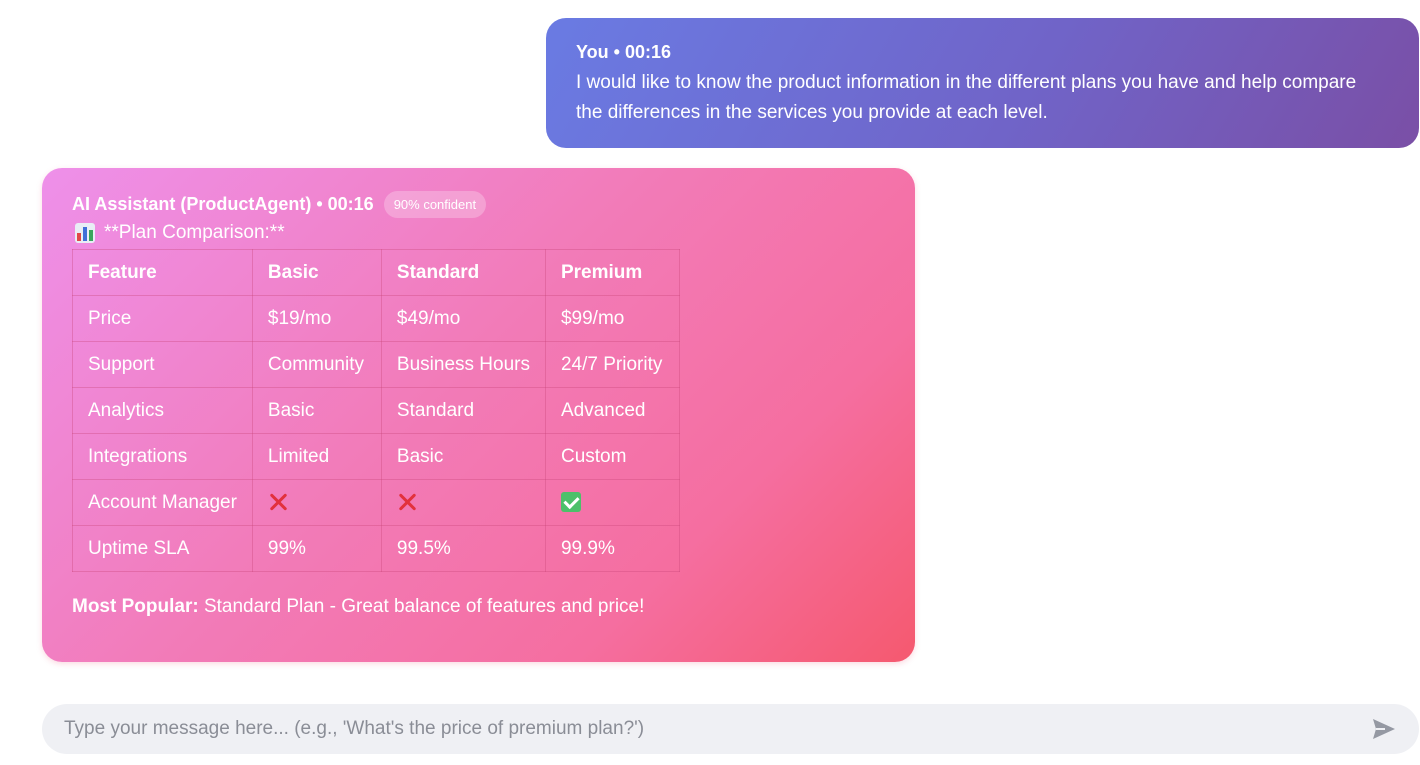  I want to click on table-cell: Standard, so click(463, 410).